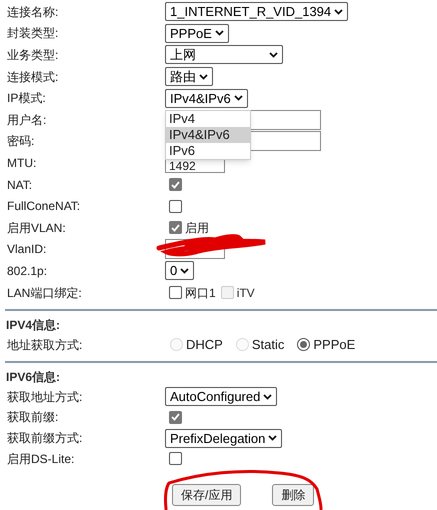 This screenshot has width=437, height=510. I want to click on field-label: 启用VLAN:, so click(36, 228).